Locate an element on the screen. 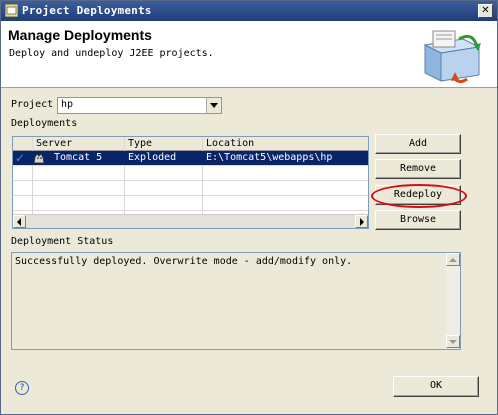  scroll-right-icon is located at coordinates (361, 221).